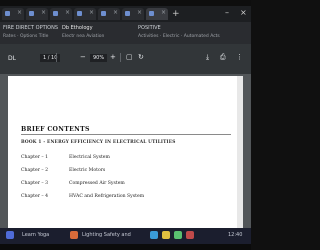 The image size is (320, 250). What do you see at coordinates (149, 28) in the screenshot?
I see `bookmark-item: POSITIVE` at bounding box center [149, 28].